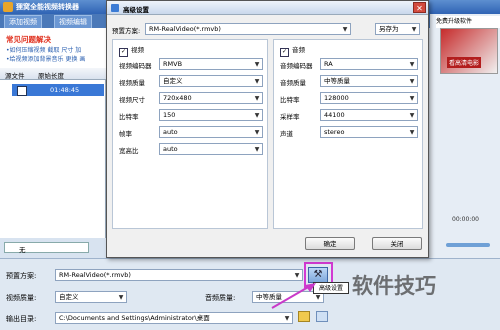  I want to click on video-field-label: 视频尺寸, so click(132, 100).